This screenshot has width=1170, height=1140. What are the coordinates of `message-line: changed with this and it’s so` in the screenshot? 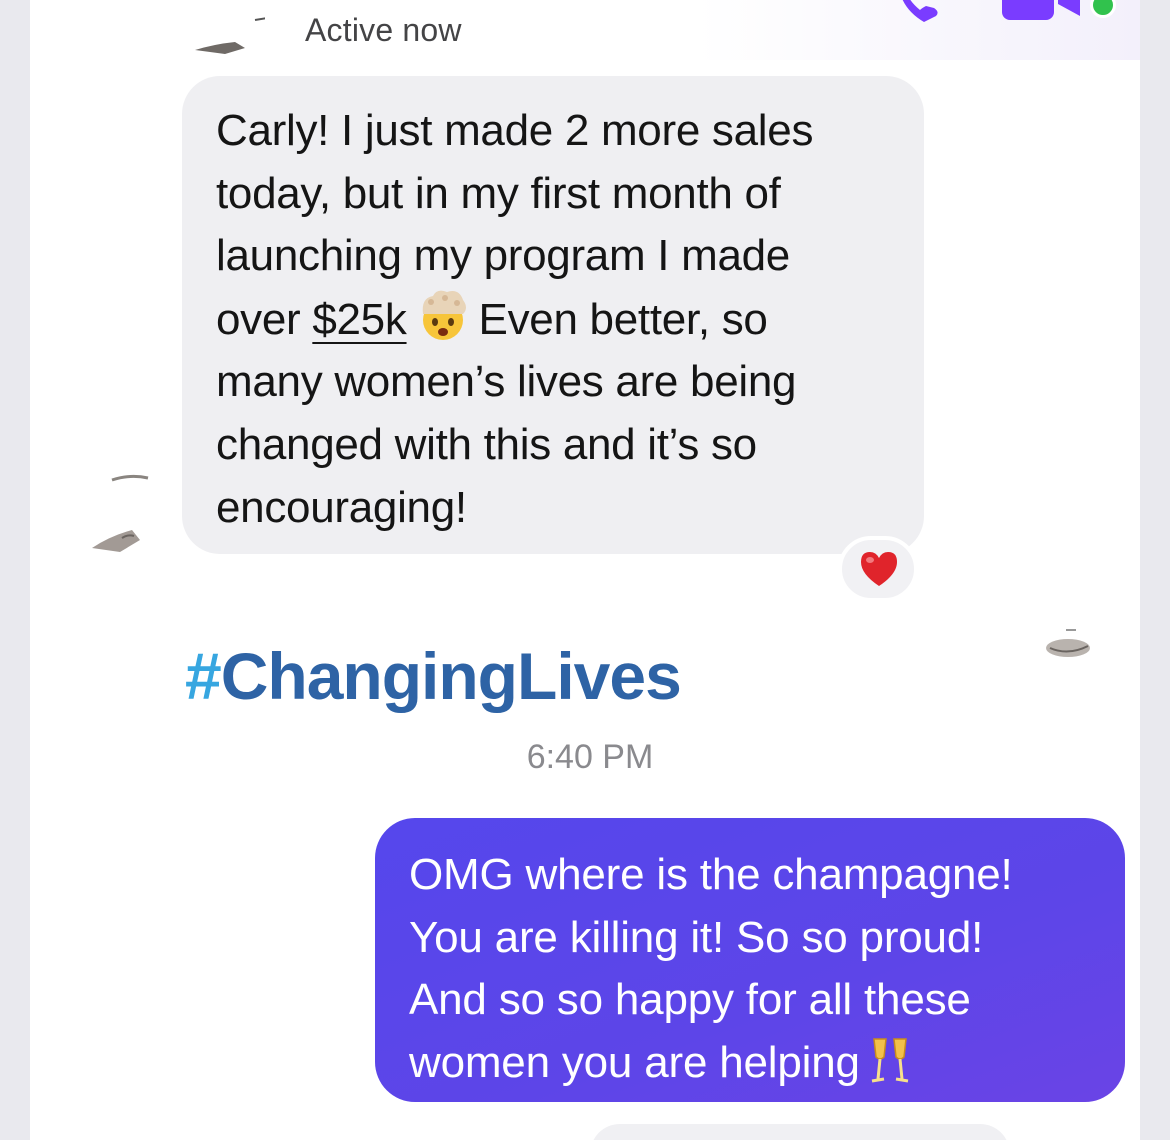 It's located at (486, 444).